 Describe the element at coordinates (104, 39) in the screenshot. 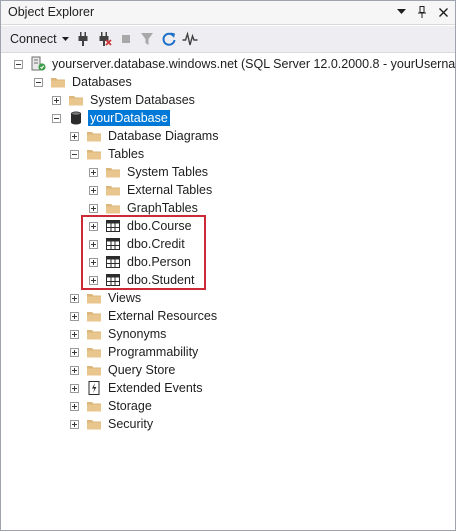

I see `disconnect-icon` at that location.